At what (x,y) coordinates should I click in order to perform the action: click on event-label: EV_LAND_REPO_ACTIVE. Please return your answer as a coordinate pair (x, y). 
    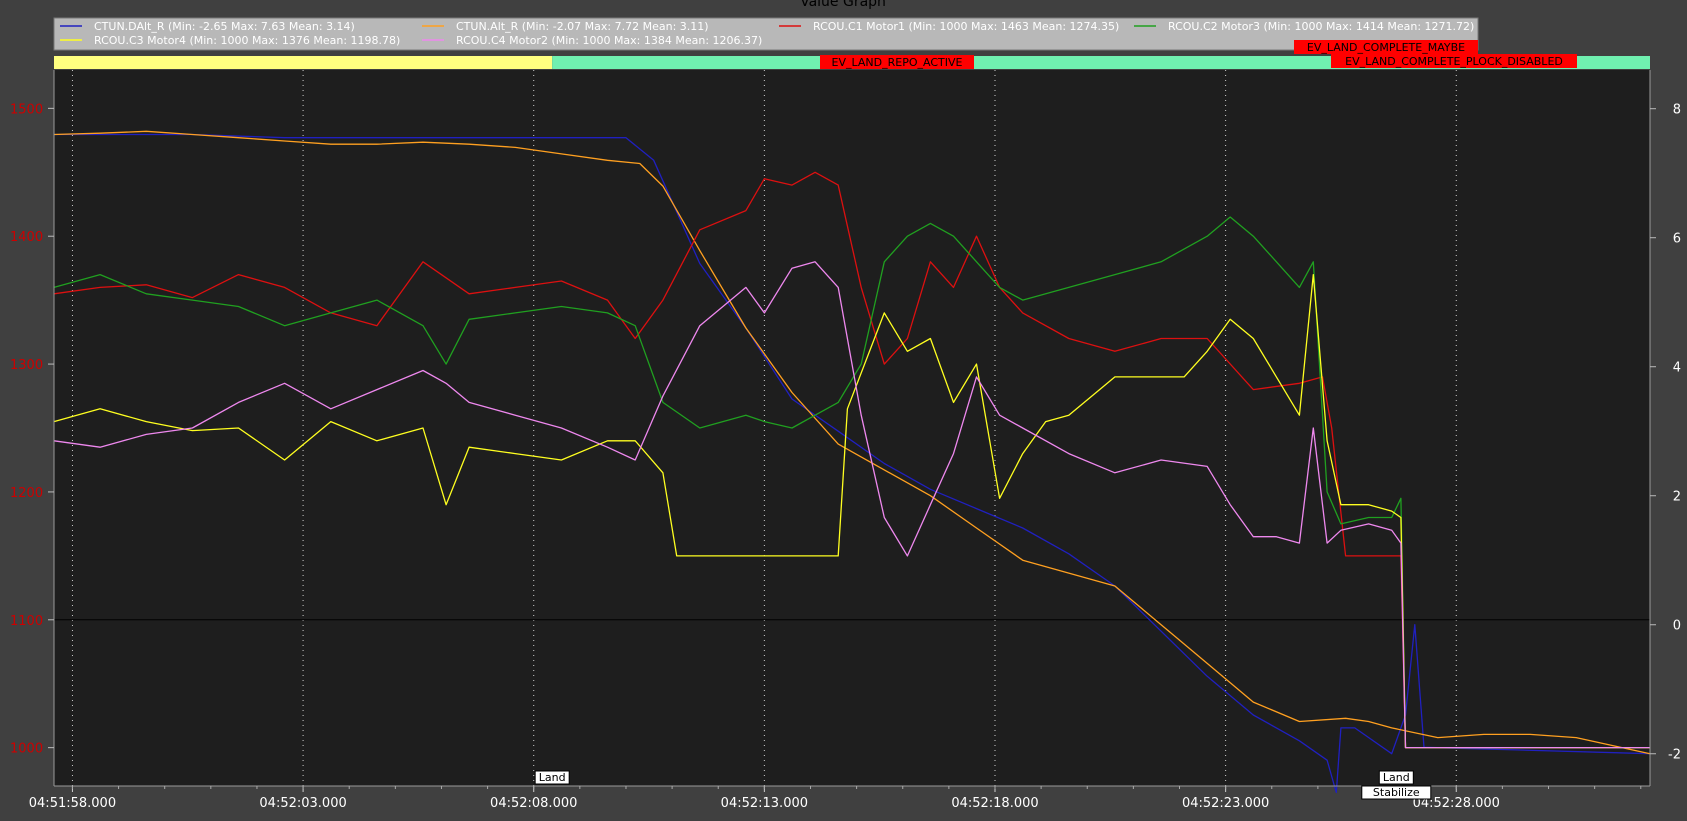
    Looking at the image, I should click on (897, 62).